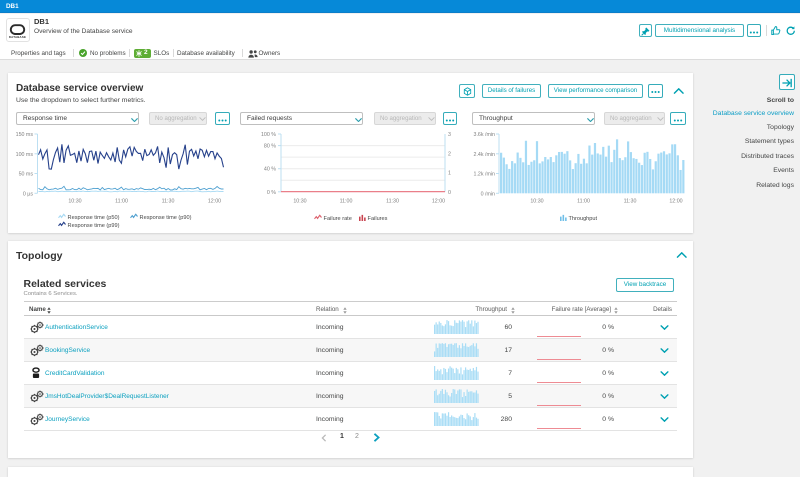 The image size is (800, 477). Describe the element at coordinates (26, 175) in the screenshot. I see `svg-text: 50 ms` at that location.